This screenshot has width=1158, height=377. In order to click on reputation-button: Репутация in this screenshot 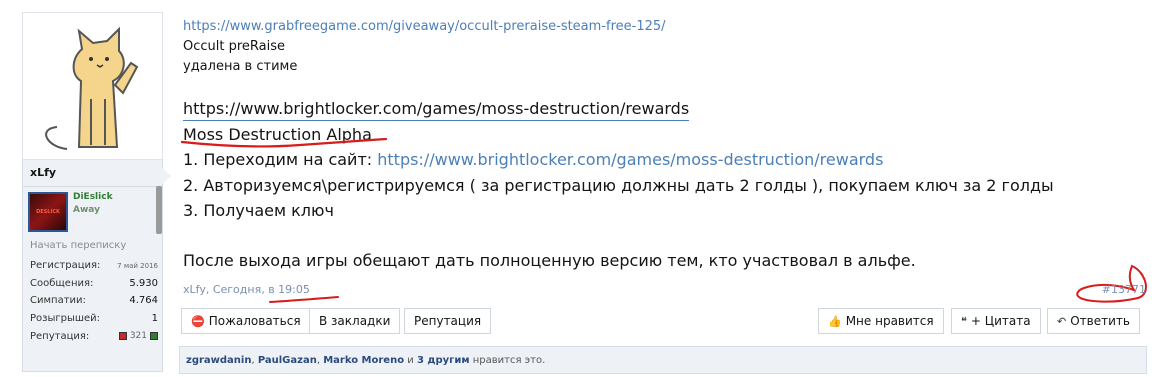, I will do `click(448, 321)`.